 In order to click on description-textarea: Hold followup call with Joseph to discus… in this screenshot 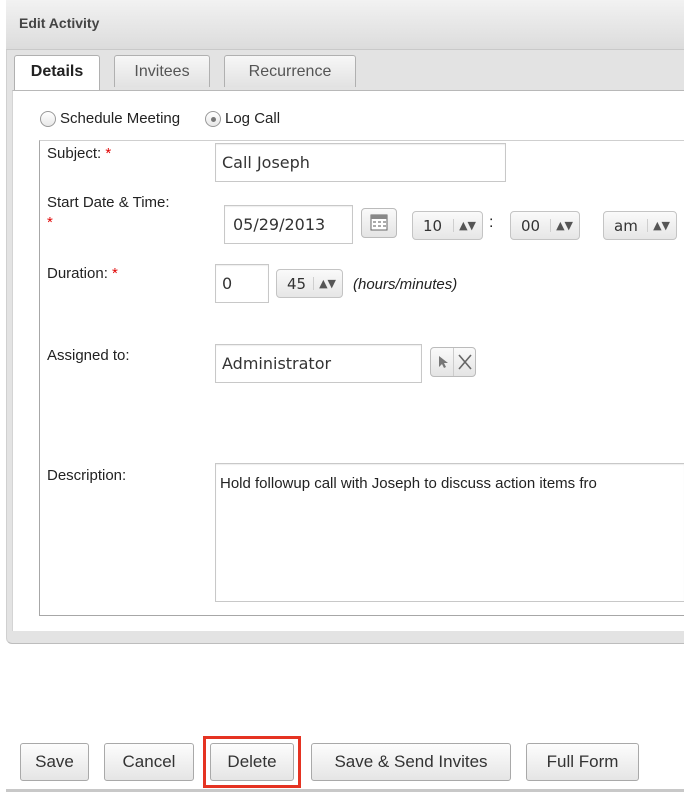, I will do `click(449, 532)`.